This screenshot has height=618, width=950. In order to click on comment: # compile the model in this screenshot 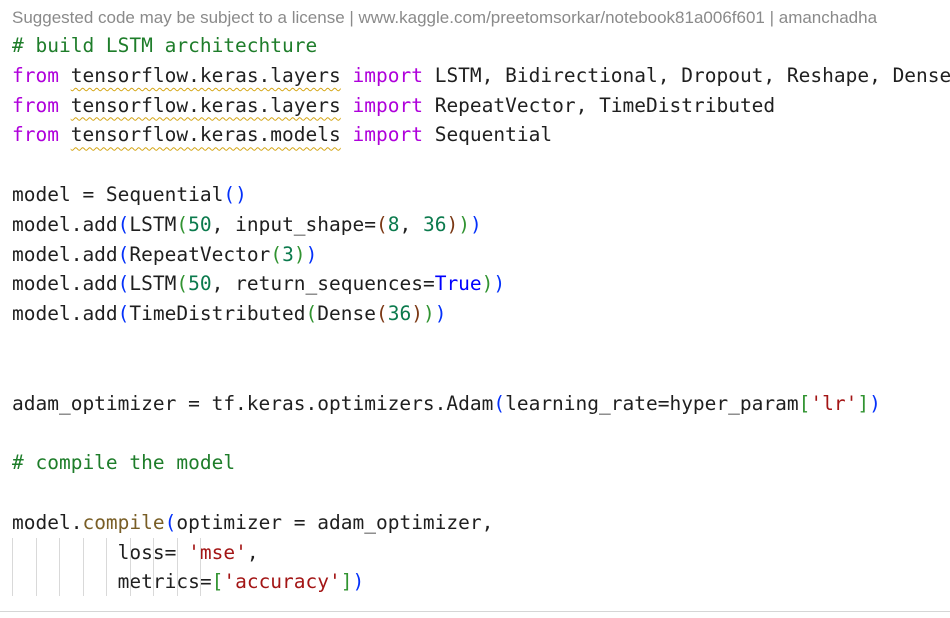, I will do `click(124, 463)`.